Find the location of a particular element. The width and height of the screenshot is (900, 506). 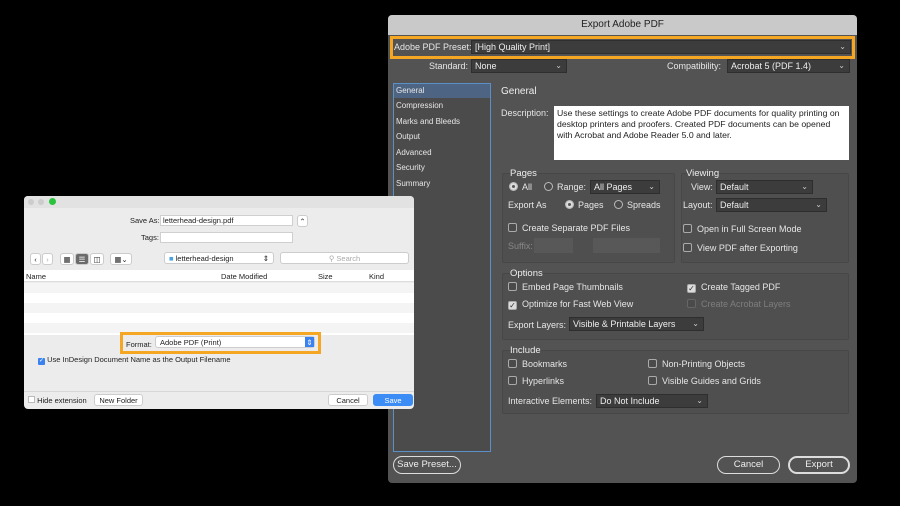

column-header: Name Date Modified Size Kind is located at coordinates (219, 276).